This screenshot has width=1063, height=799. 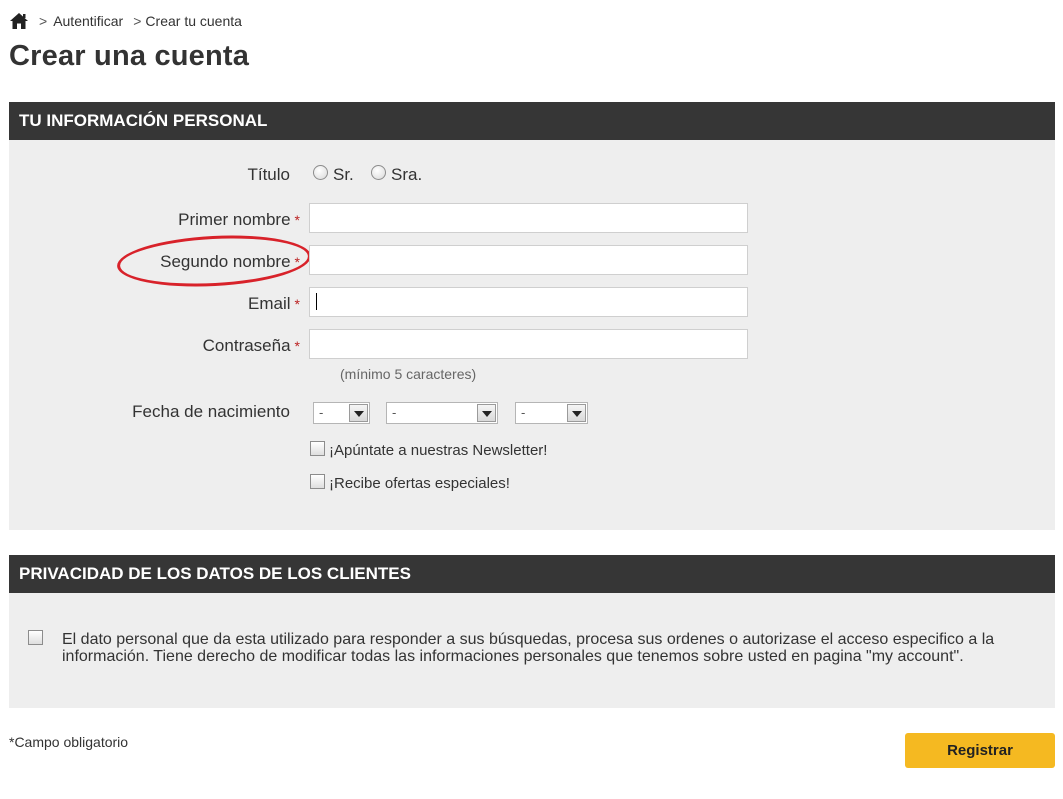 I want to click on privacy-header: PRIVACIDAD DE LOS DATOS DE LOS CLIENTES, so click(x=532, y=574).